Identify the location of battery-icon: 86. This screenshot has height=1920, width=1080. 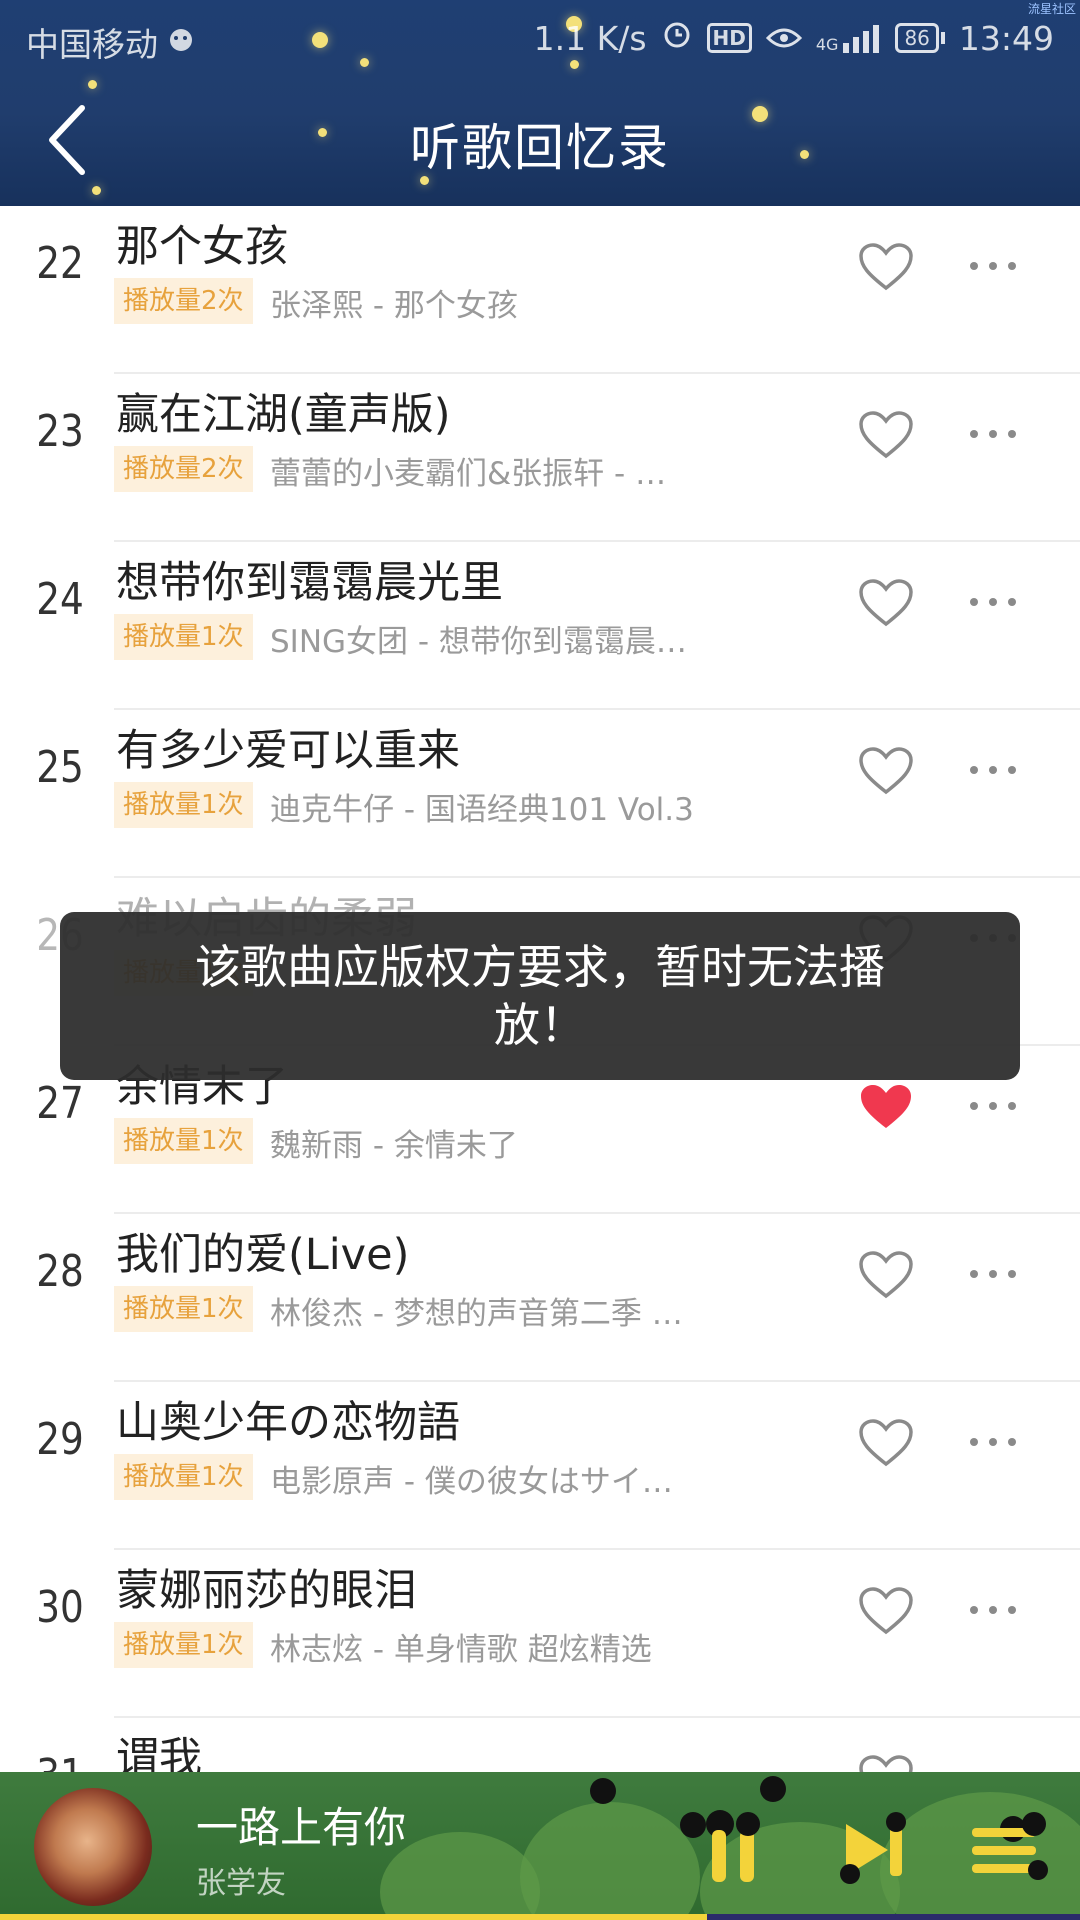
(920, 38).